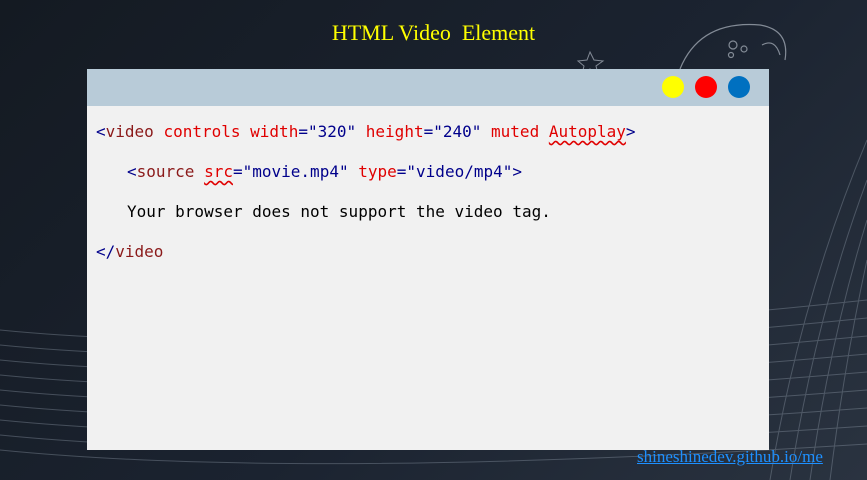  I want to click on code-bracket: </, so click(106, 251).